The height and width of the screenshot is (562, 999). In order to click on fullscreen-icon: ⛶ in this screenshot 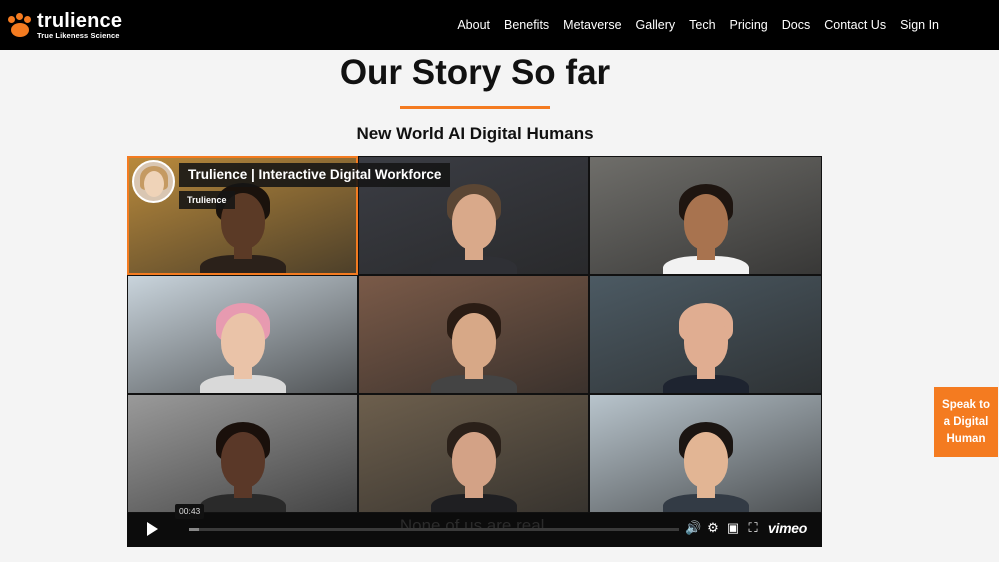, I will do `click(753, 528)`.